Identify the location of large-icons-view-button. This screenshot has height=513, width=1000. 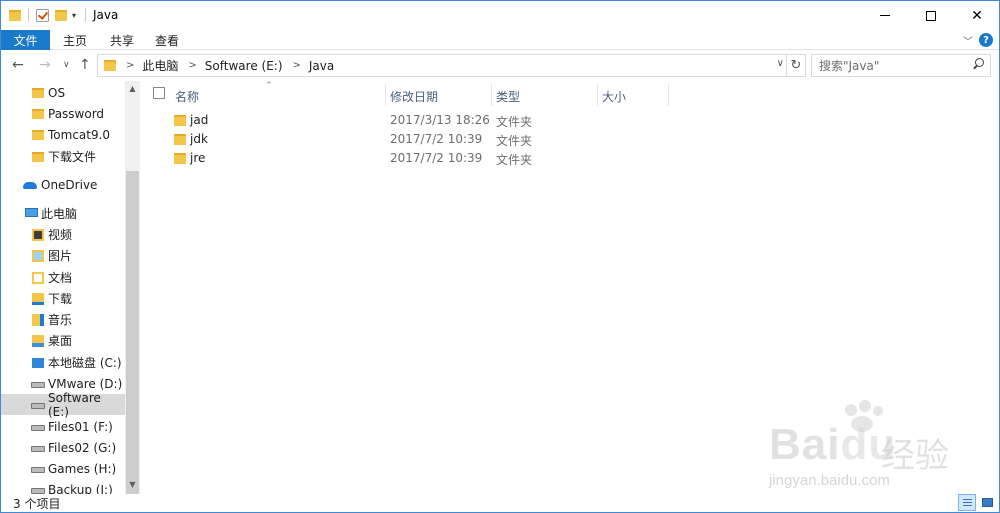
(987, 502).